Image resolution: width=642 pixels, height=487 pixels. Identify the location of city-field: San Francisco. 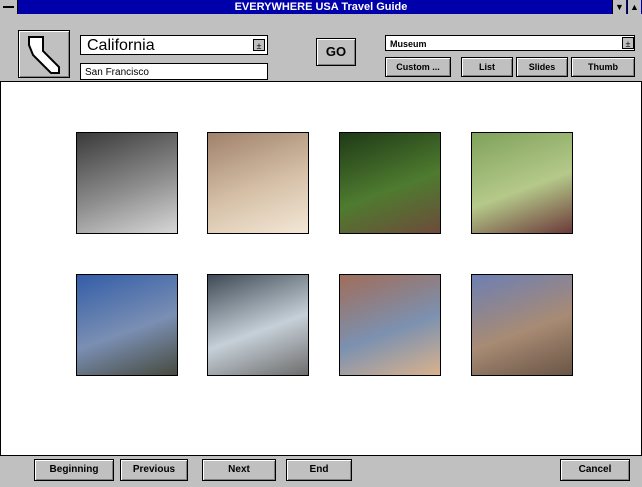
(174, 71).